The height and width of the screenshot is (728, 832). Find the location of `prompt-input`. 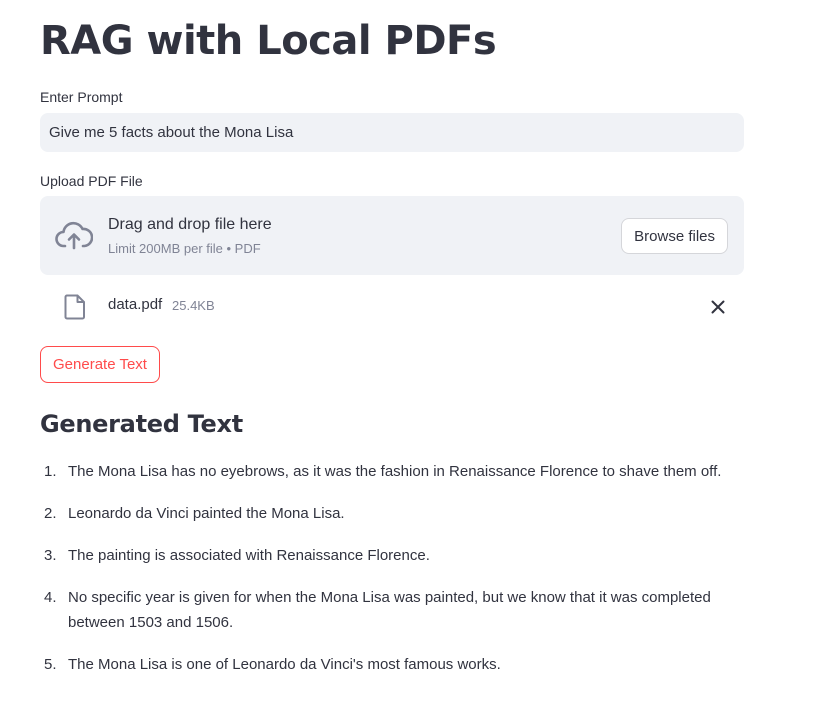

prompt-input is located at coordinates (392, 132).